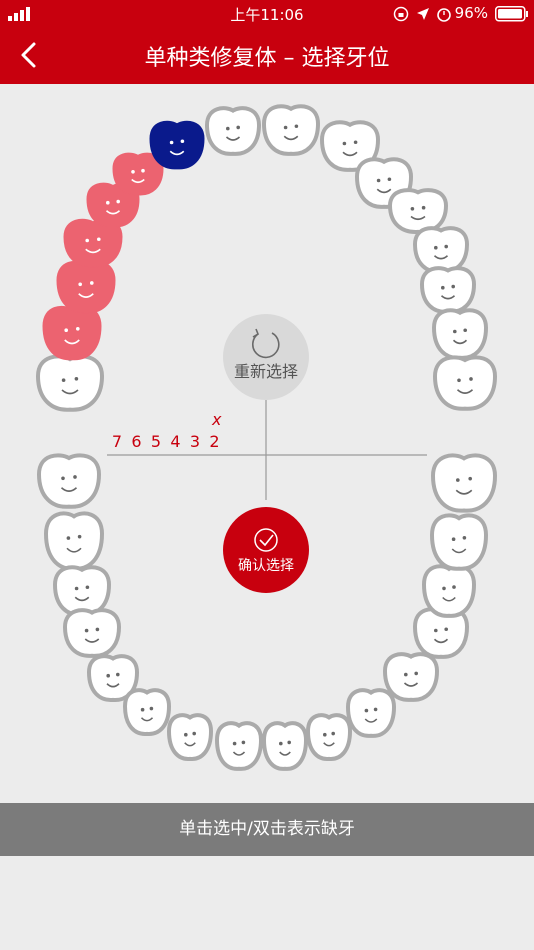 The height and width of the screenshot is (950, 534). I want to click on battery-icon, so click(511, 14).